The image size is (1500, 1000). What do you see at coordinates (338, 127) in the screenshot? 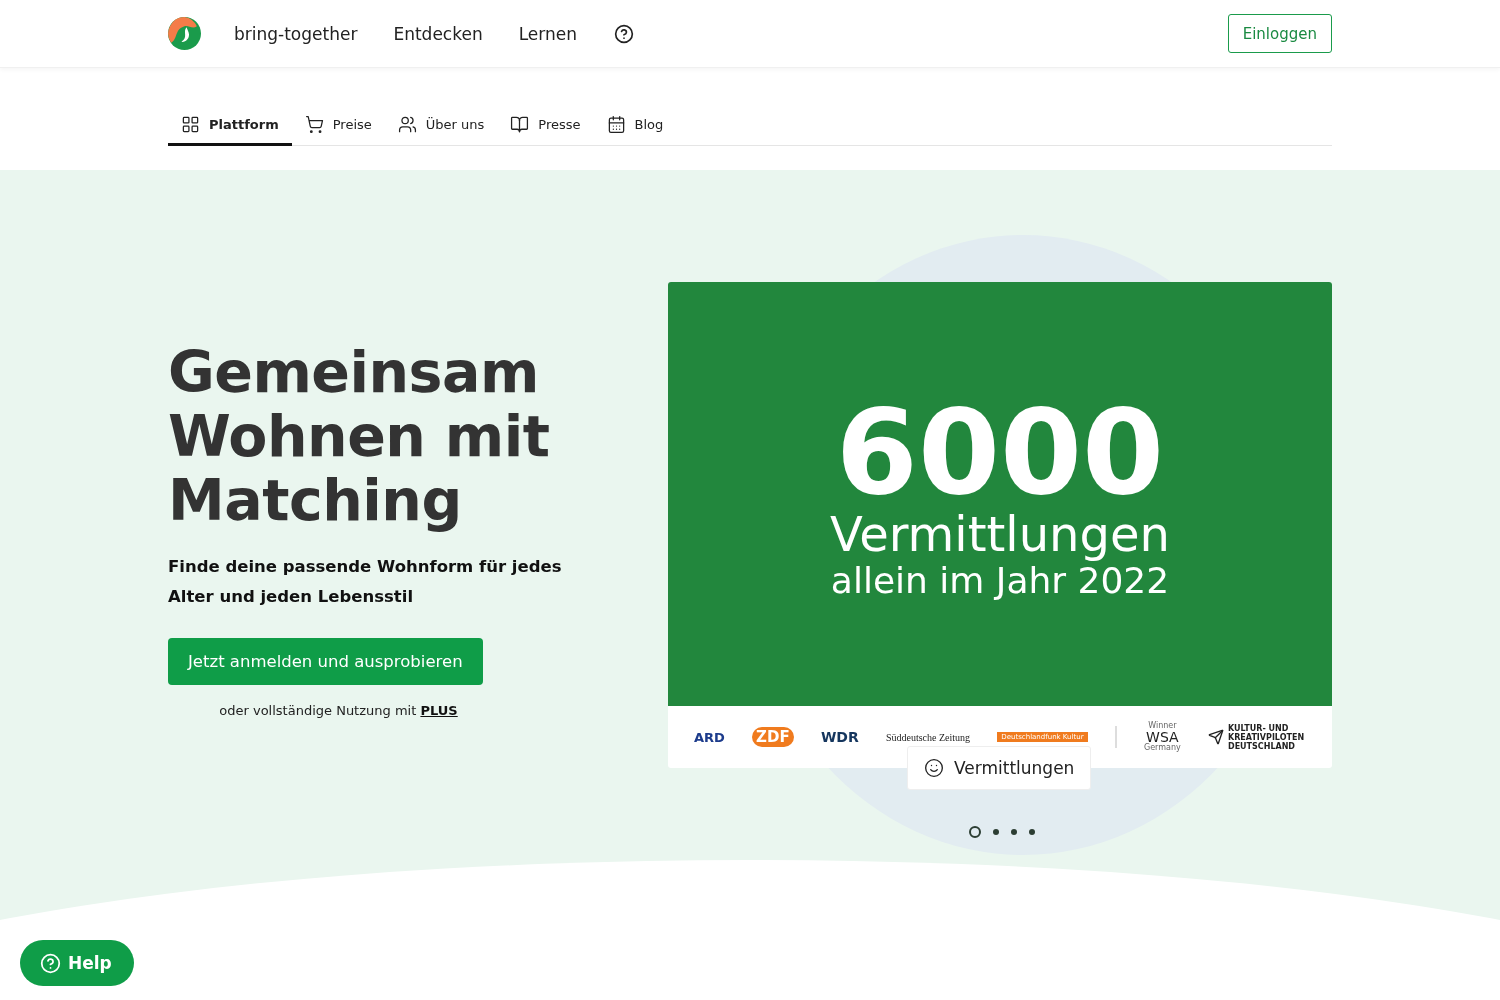
I see `nav-tab: Preise` at bounding box center [338, 127].